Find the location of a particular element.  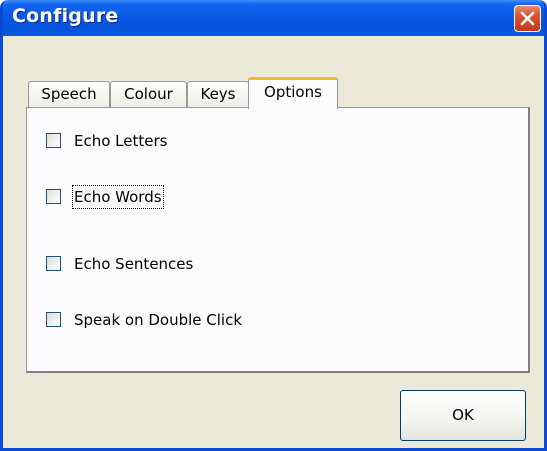

close-button is located at coordinates (527, 18).